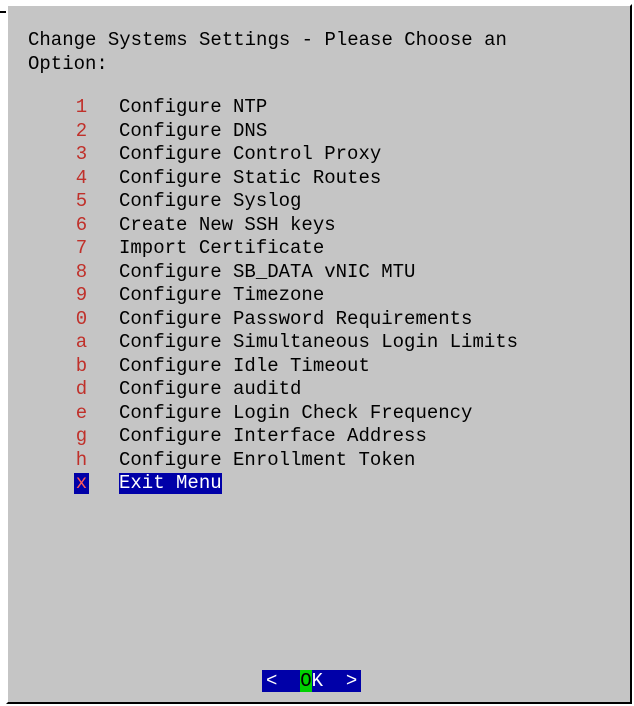  What do you see at coordinates (222, 248) in the screenshot?
I see `menu-item-label: Import Certificate` at bounding box center [222, 248].